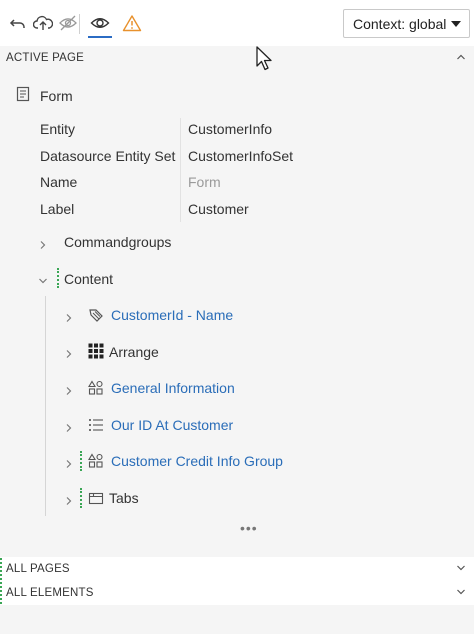  I want to click on form-icon, so click(23, 95).